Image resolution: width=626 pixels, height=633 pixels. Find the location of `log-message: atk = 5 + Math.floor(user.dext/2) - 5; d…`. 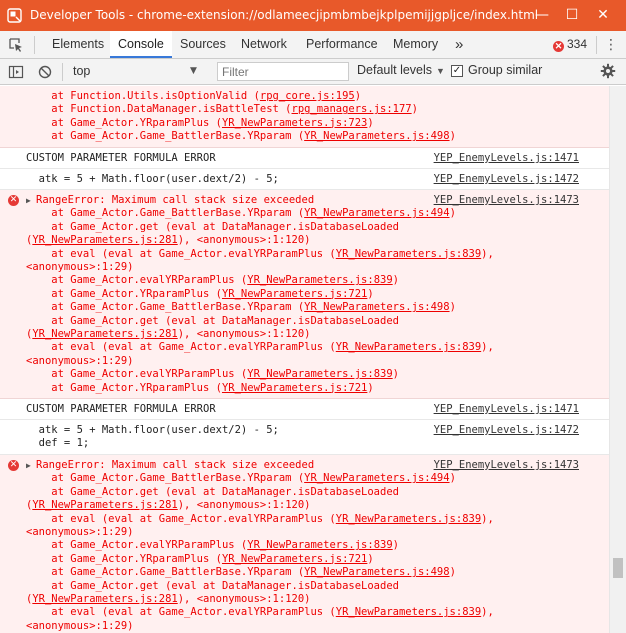

log-message: atk = 5 + Math.floor(user.dext/2) - 5; d… is located at coordinates (304, 437).